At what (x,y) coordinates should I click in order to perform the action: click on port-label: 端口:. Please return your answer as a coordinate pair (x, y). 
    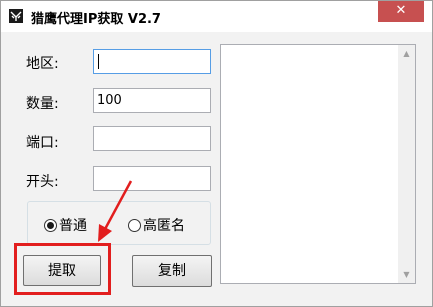
    Looking at the image, I should click on (42, 143).